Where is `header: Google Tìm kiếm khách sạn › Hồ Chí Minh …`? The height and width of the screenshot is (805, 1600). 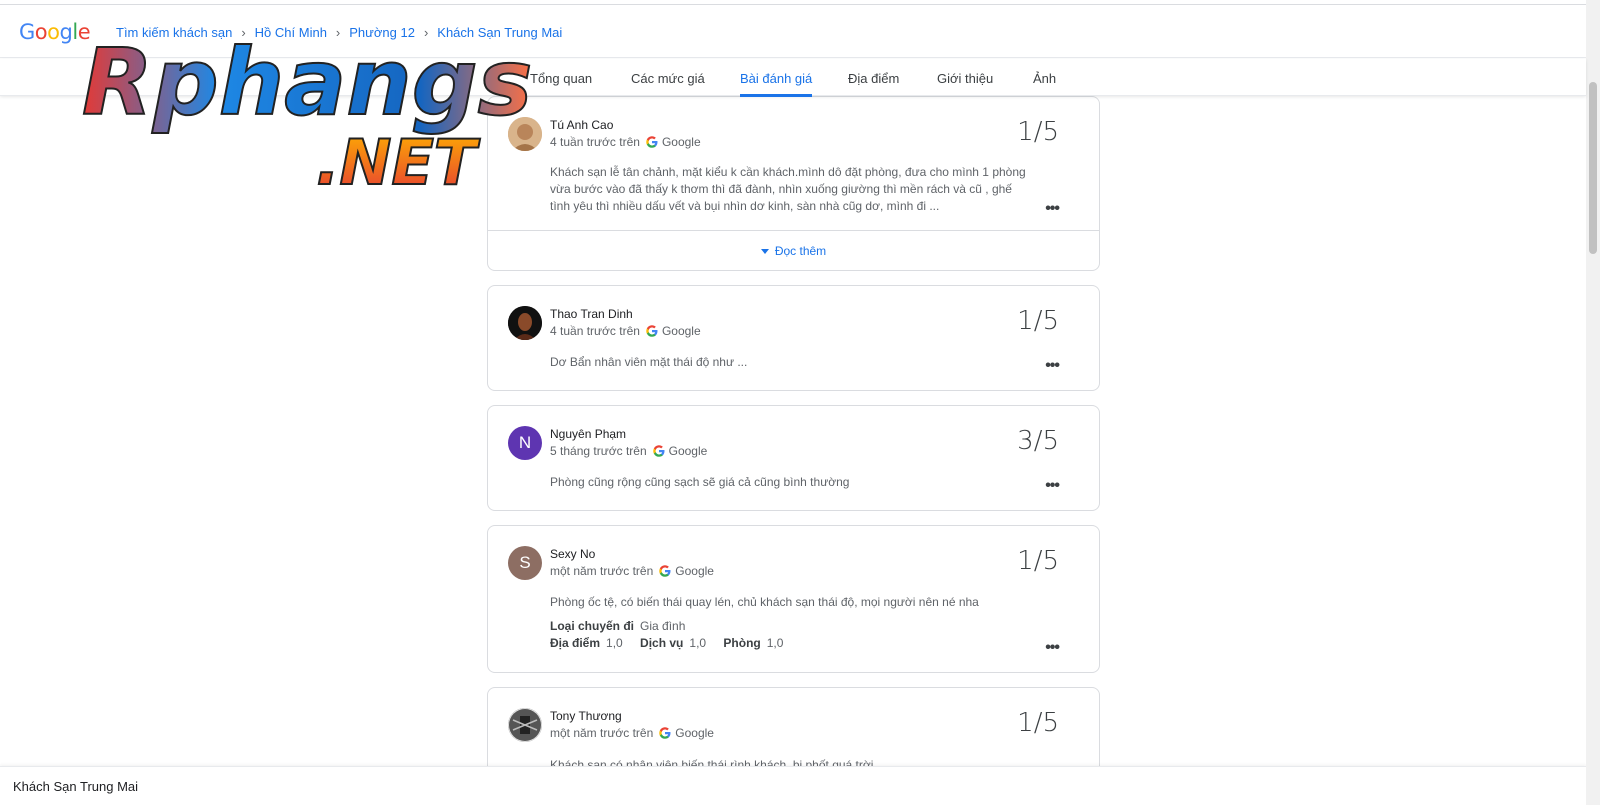 header: Google Tìm kiếm khách sạn › Hồ Chí Minh … is located at coordinates (793, 32).